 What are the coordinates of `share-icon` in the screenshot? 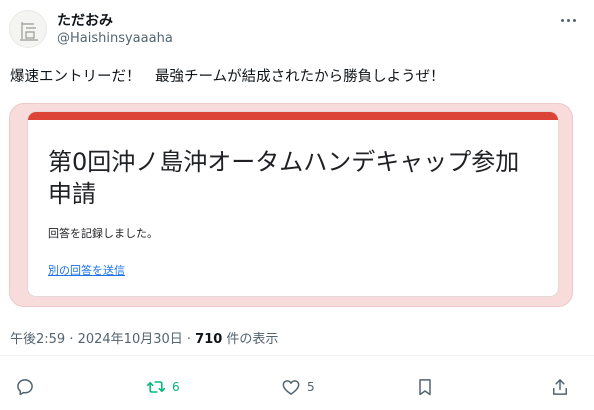 It's located at (560, 387).